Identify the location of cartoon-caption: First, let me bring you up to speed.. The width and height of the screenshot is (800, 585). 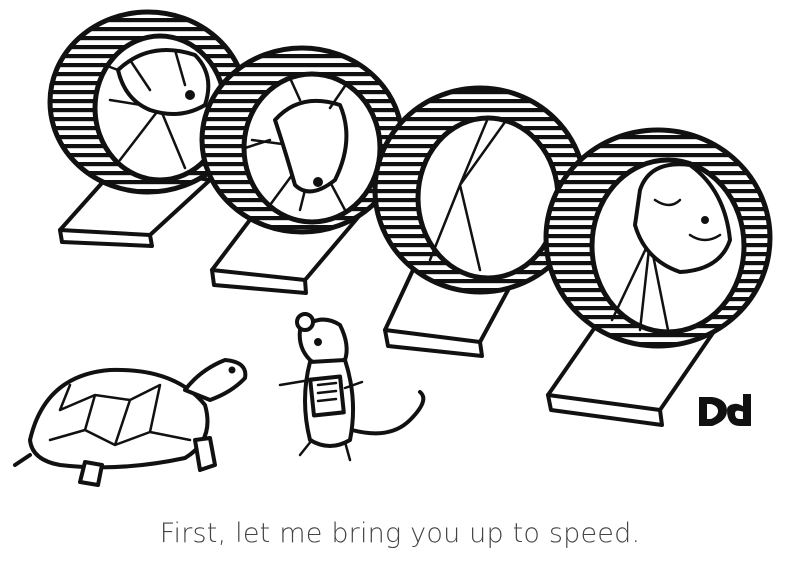
(400, 533).